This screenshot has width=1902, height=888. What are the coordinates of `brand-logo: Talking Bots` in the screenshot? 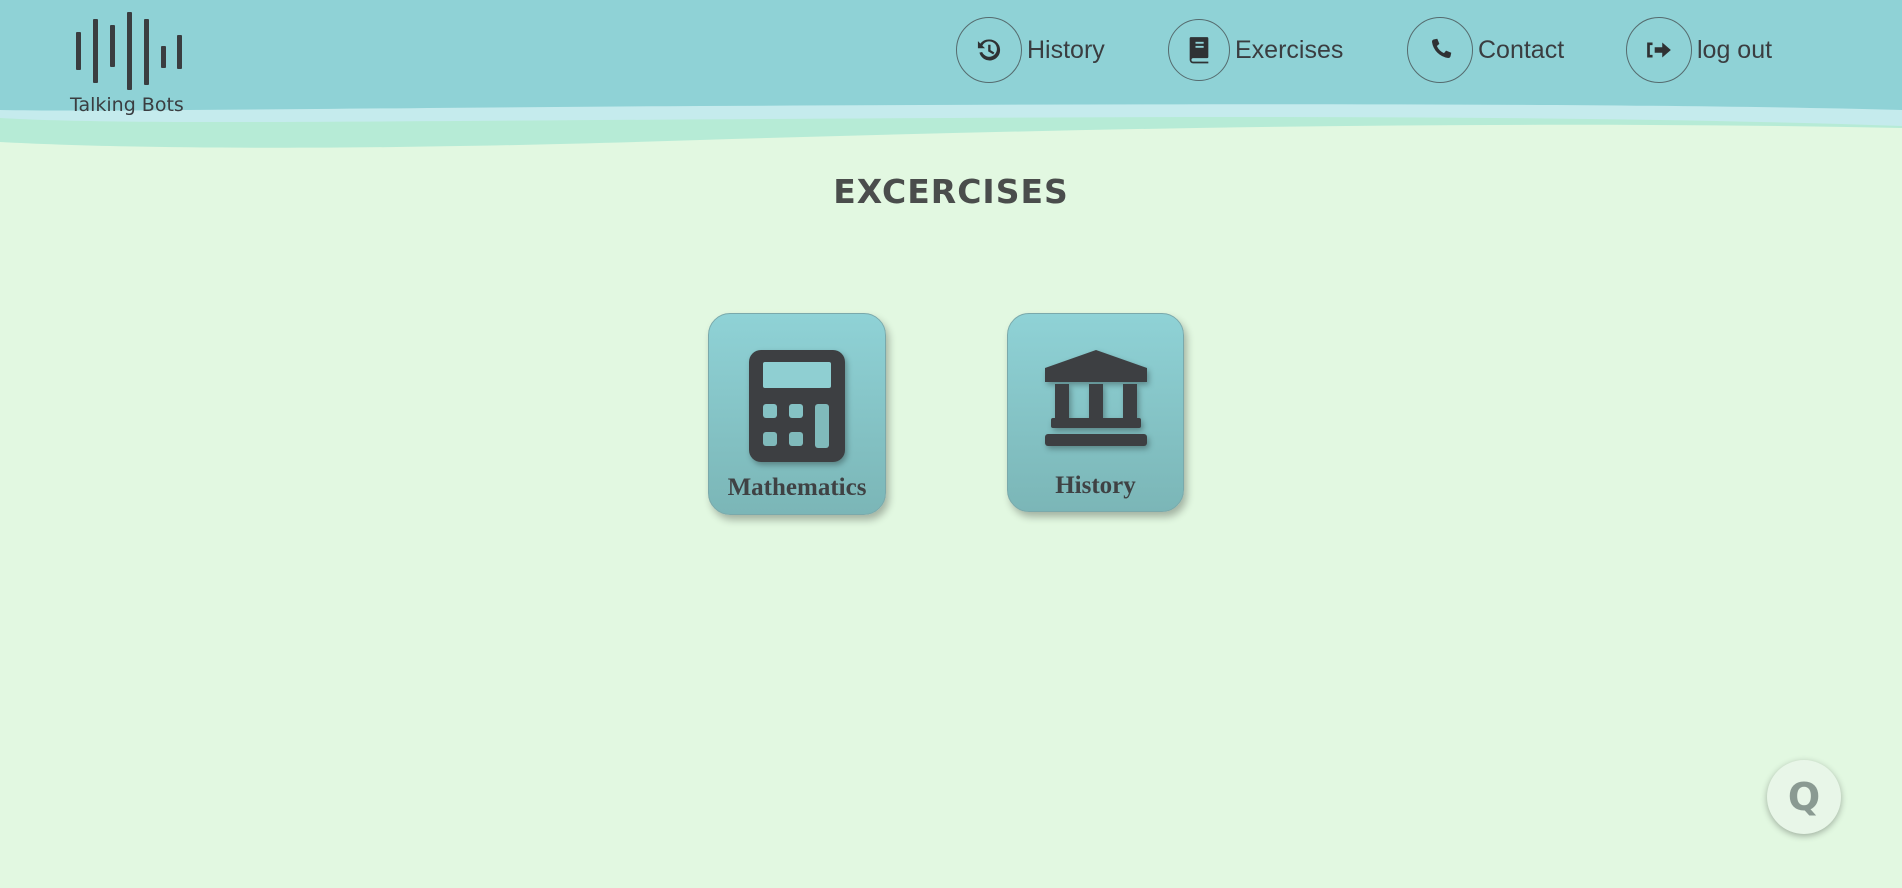 It's located at (127, 65).